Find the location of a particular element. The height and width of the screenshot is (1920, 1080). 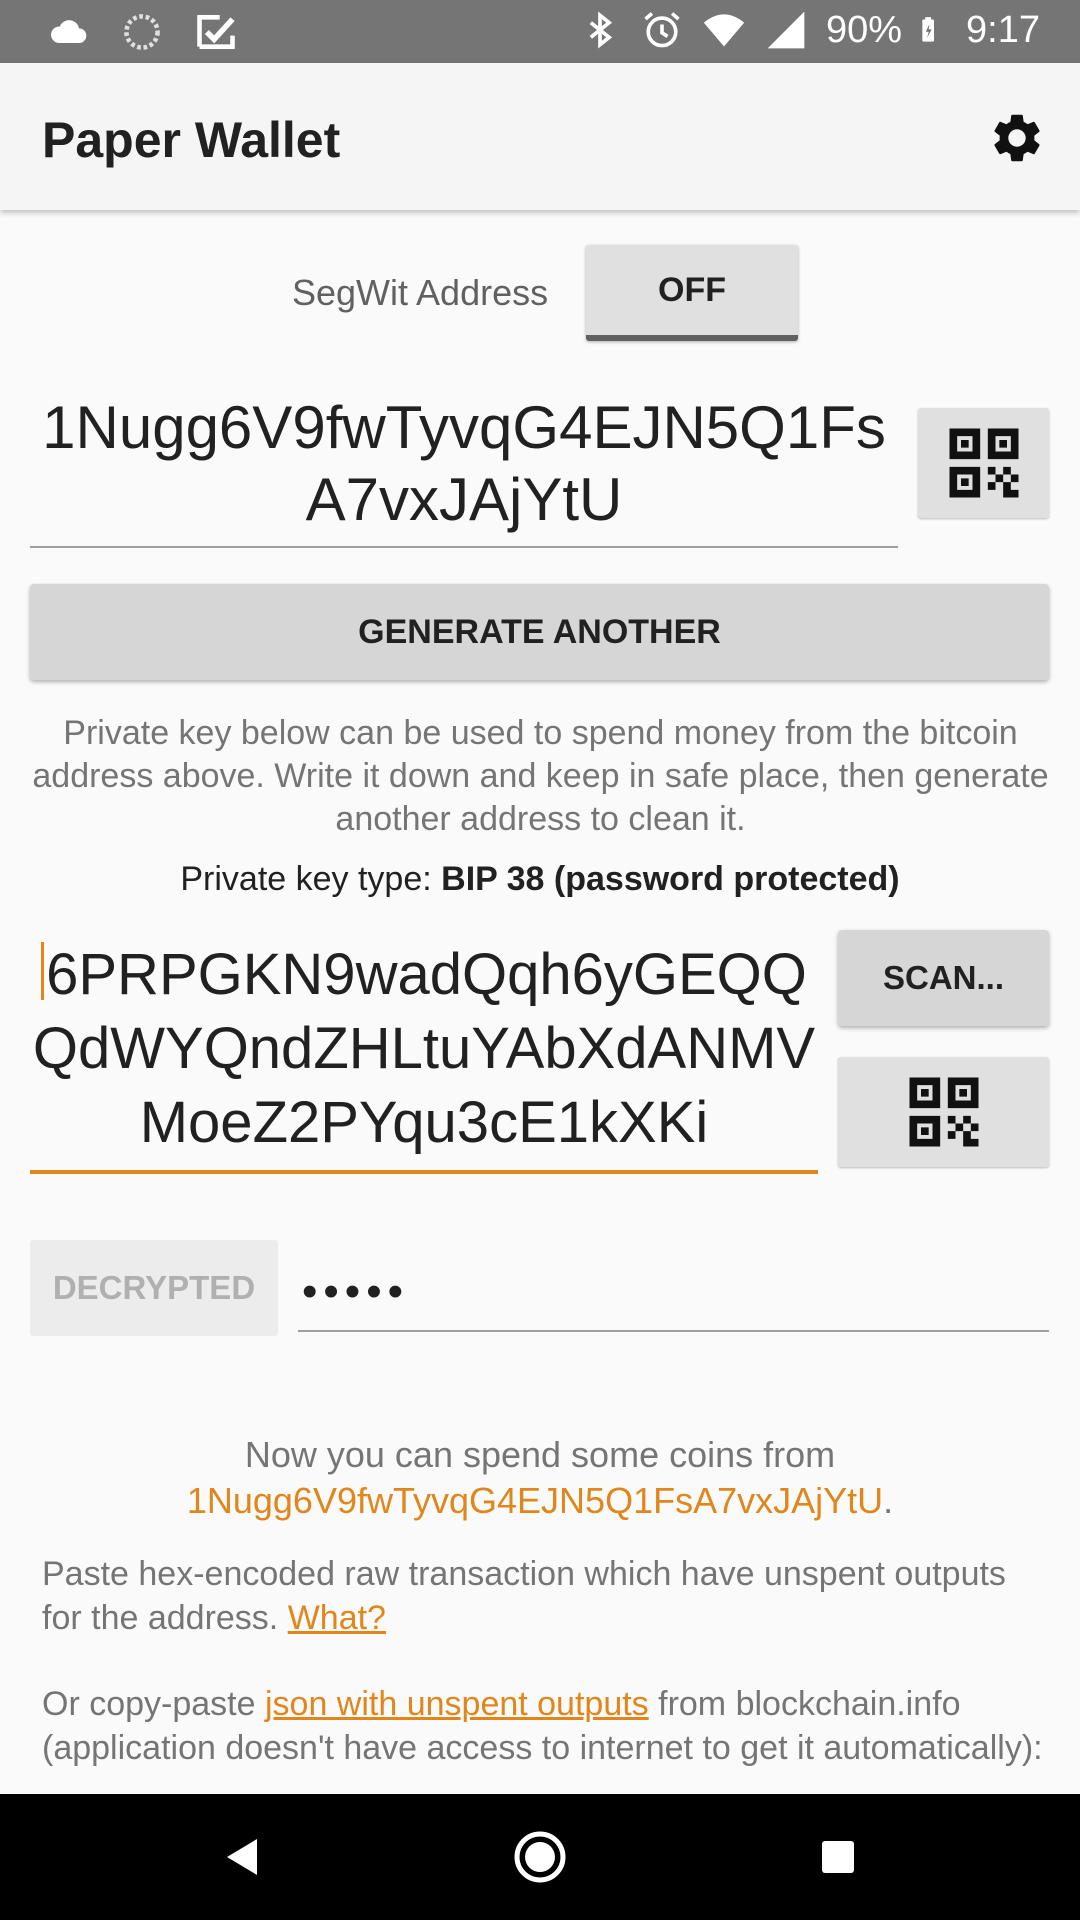

cloud-icon is located at coordinates (69, 31).